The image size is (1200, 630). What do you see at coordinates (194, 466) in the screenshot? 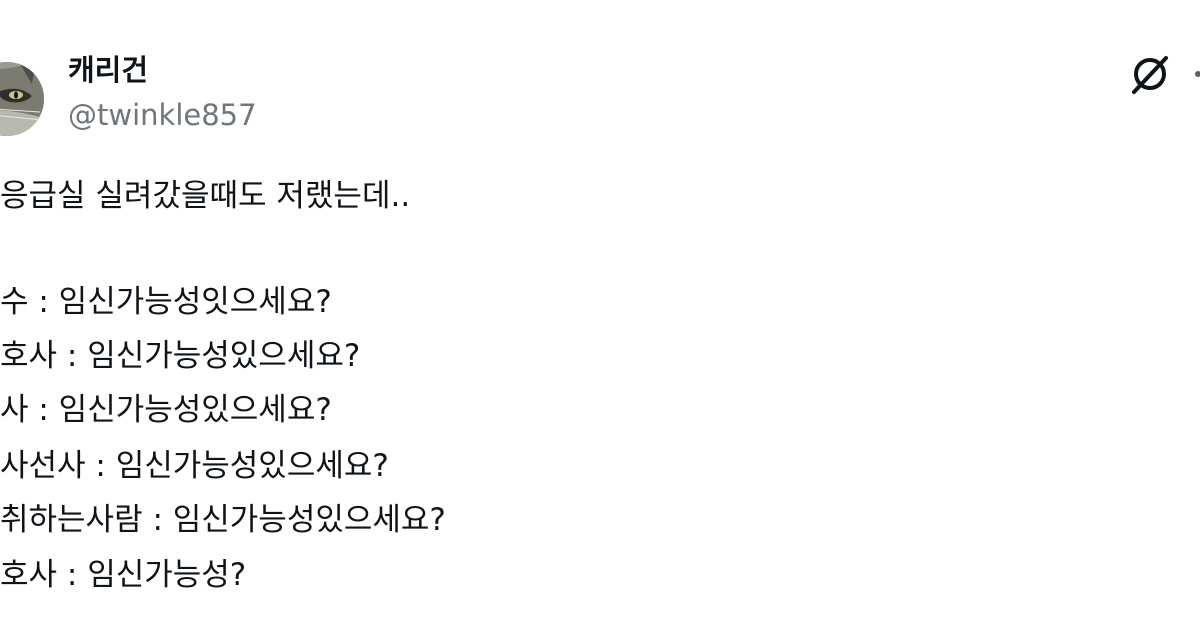
I see `tweet-text-line-5: 사선사 : 임신가능성있으세요?` at bounding box center [194, 466].